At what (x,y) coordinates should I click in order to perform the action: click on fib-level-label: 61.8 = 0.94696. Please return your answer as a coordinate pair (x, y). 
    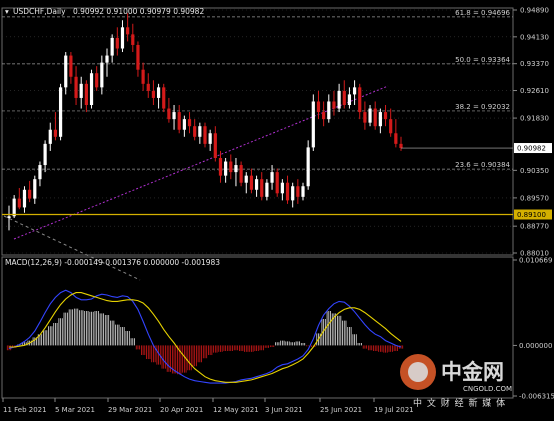
    Looking at the image, I should click on (482, 13).